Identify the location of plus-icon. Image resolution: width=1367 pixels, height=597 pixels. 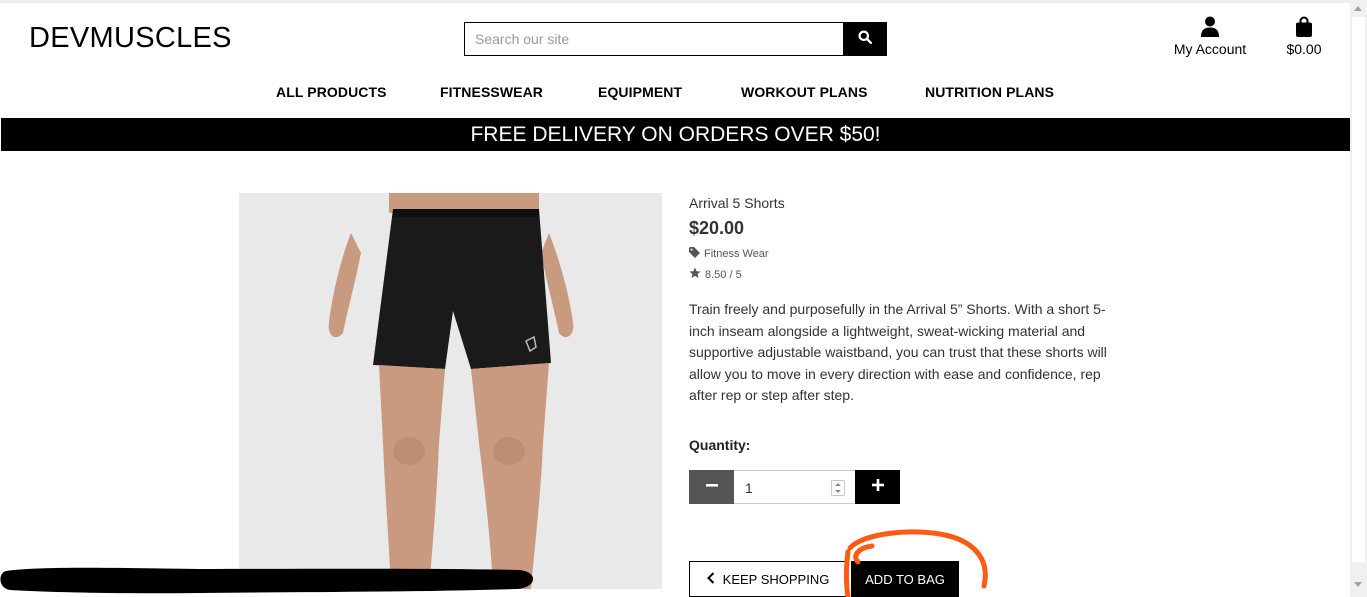
(877, 487).